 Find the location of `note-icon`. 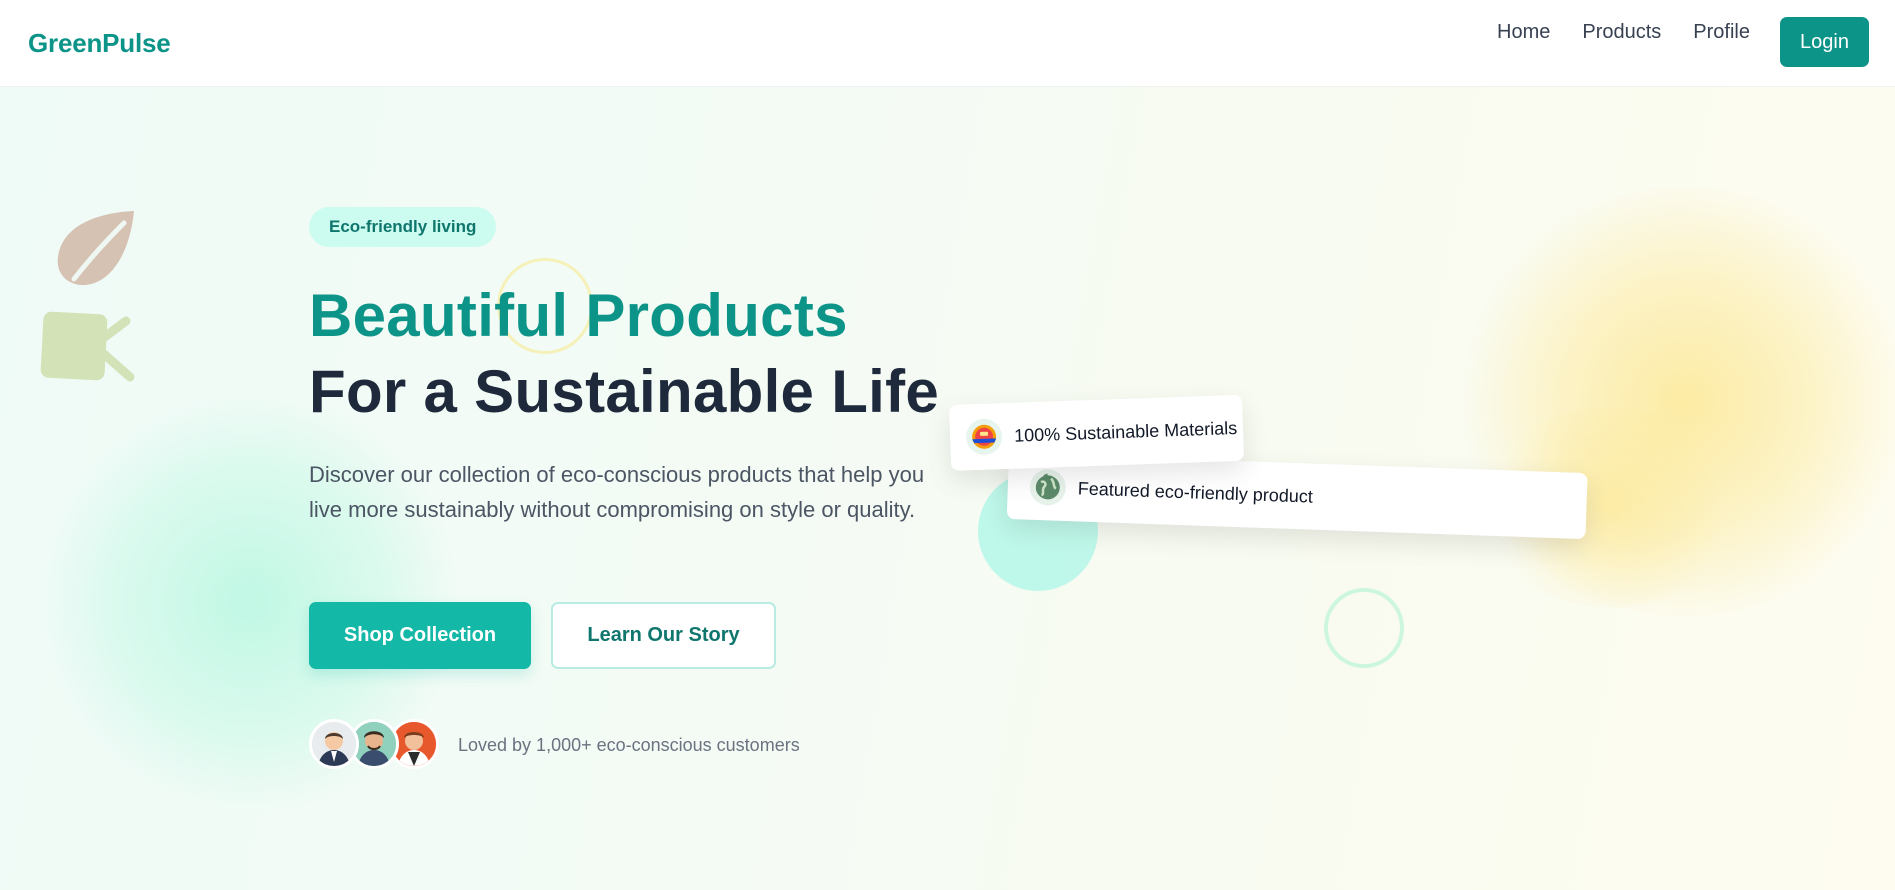

note-icon is located at coordinates (87, 346).